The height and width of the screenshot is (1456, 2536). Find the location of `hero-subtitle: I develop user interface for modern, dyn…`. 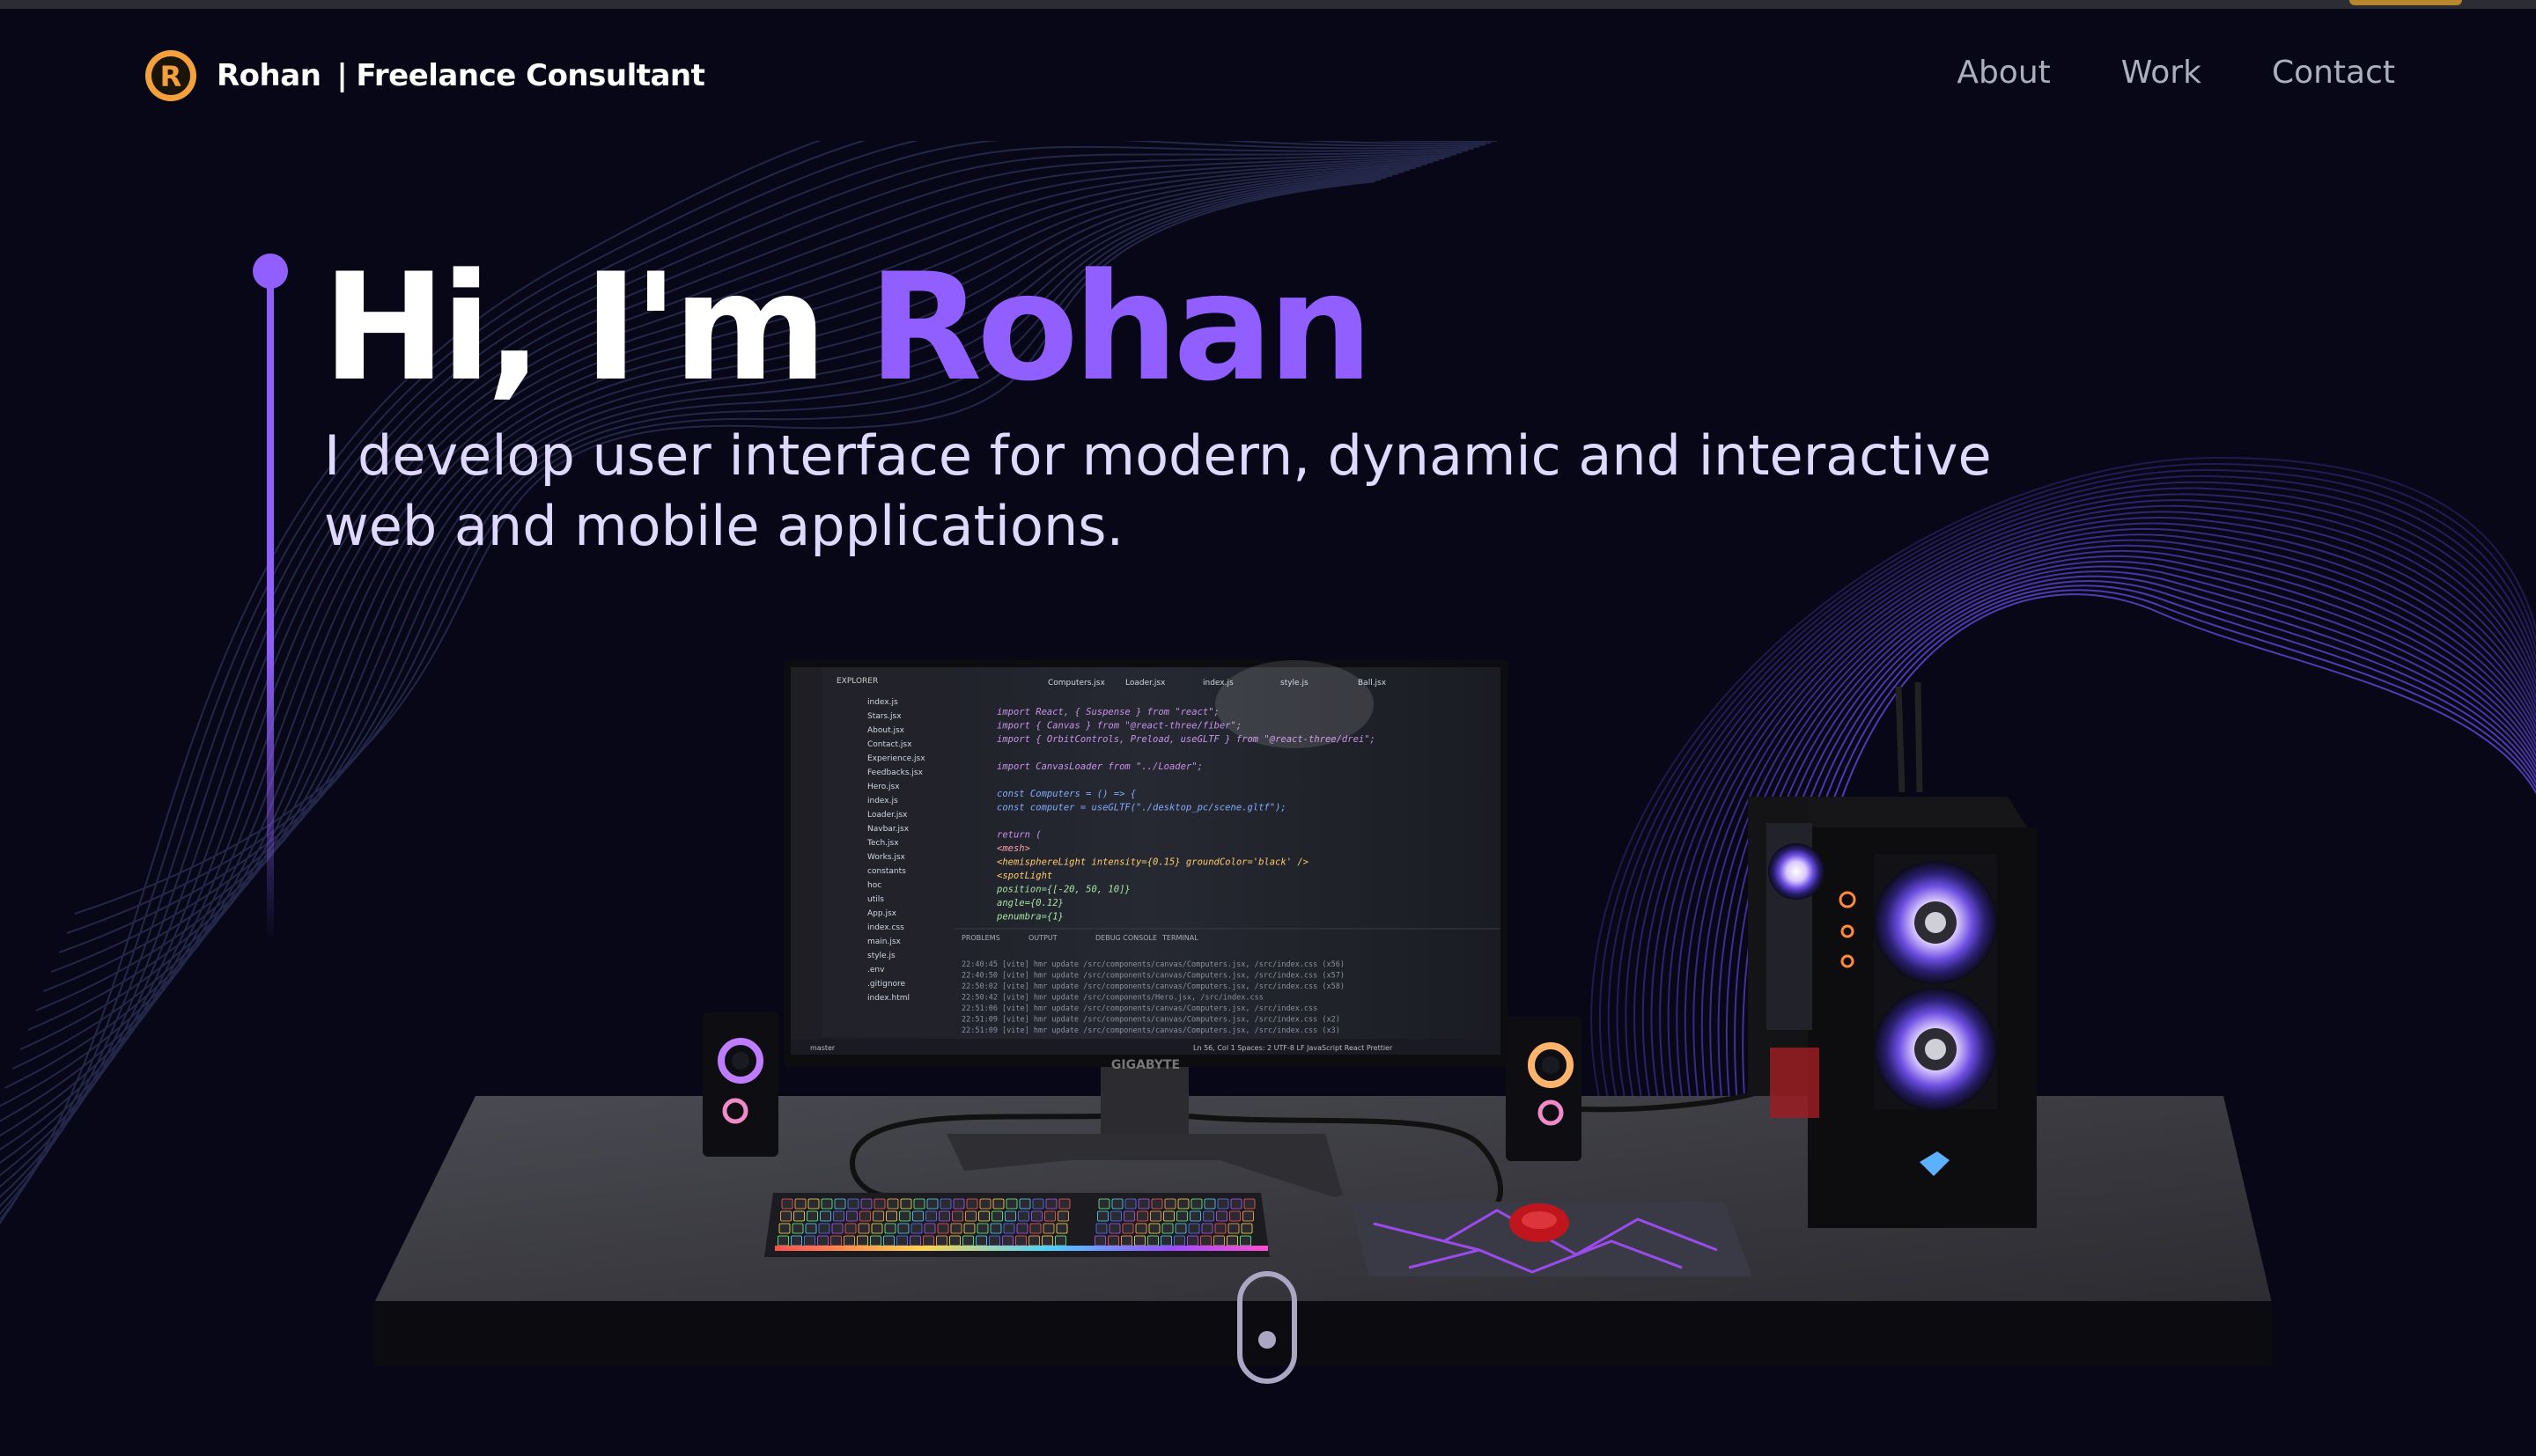

hero-subtitle: I develop user interface for modern, dyn… is located at coordinates (1158, 491).